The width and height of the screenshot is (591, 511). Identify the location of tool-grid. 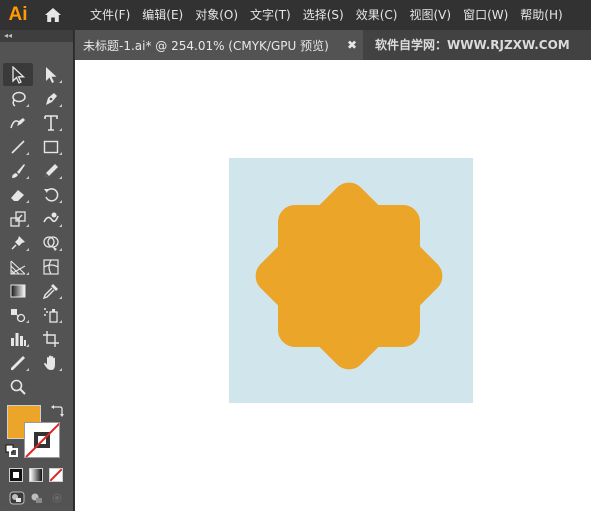
(36, 231).